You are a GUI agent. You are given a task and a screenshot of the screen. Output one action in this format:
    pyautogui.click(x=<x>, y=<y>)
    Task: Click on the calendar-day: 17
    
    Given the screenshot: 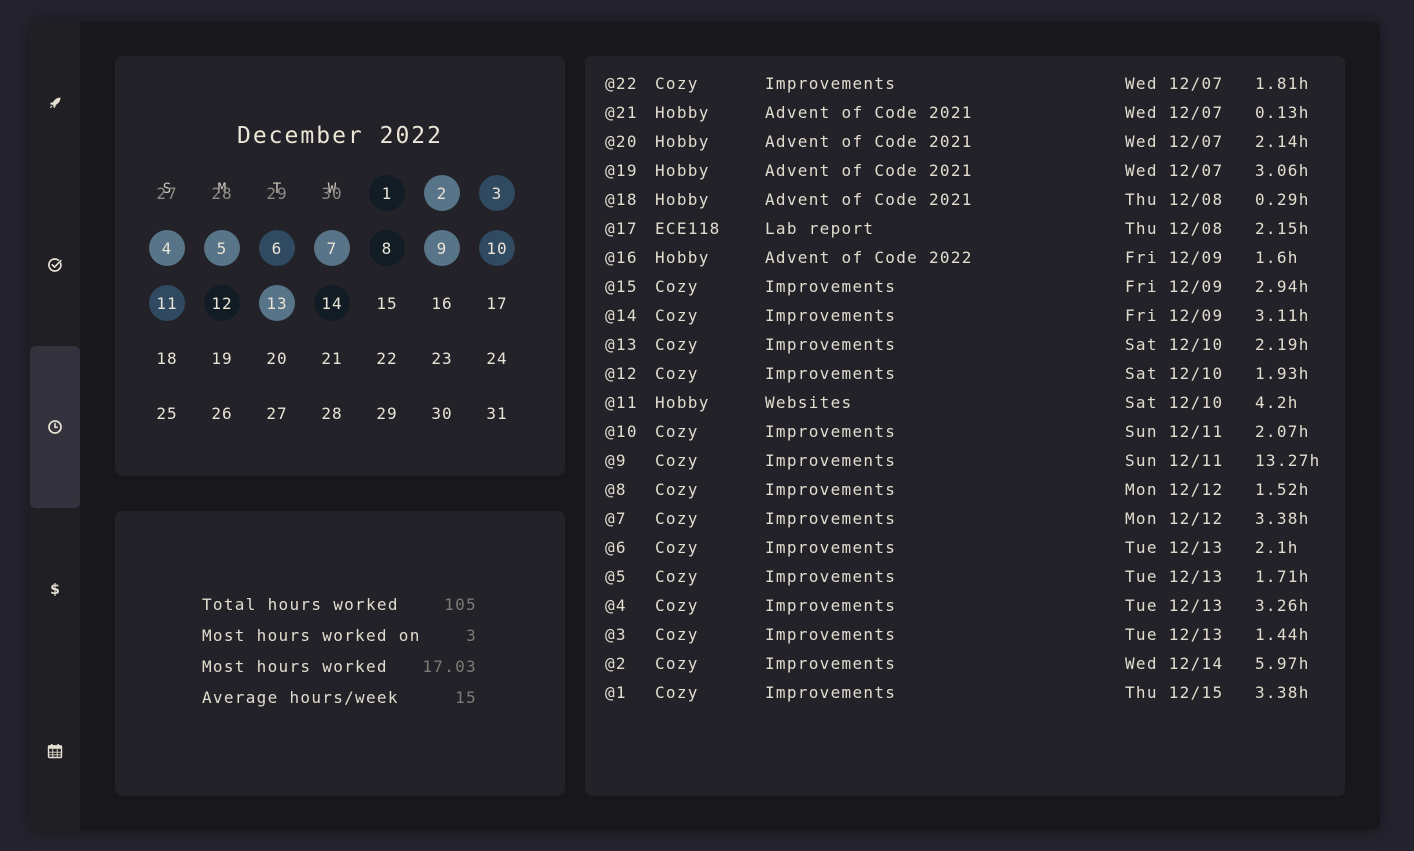 What is the action you would take?
    pyautogui.click(x=497, y=303)
    